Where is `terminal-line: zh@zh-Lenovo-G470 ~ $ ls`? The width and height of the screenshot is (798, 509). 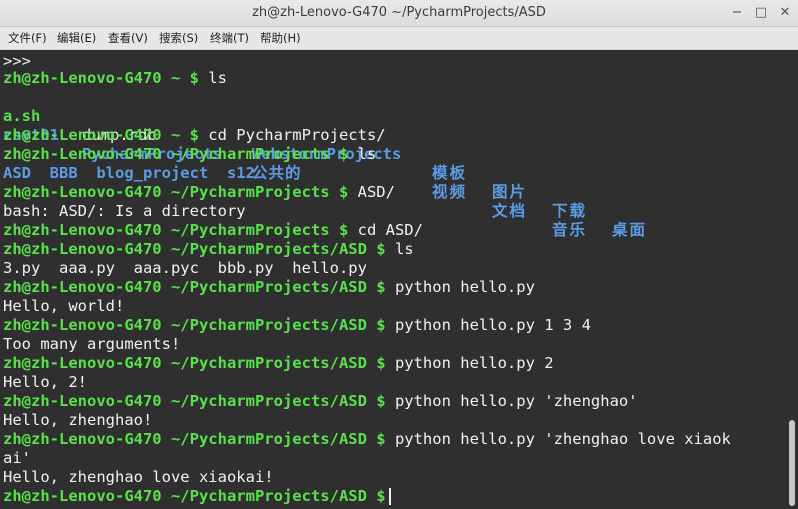
terminal-line: zh@zh-Lenovo-G470 ~ $ ls is located at coordinates (115, 78).